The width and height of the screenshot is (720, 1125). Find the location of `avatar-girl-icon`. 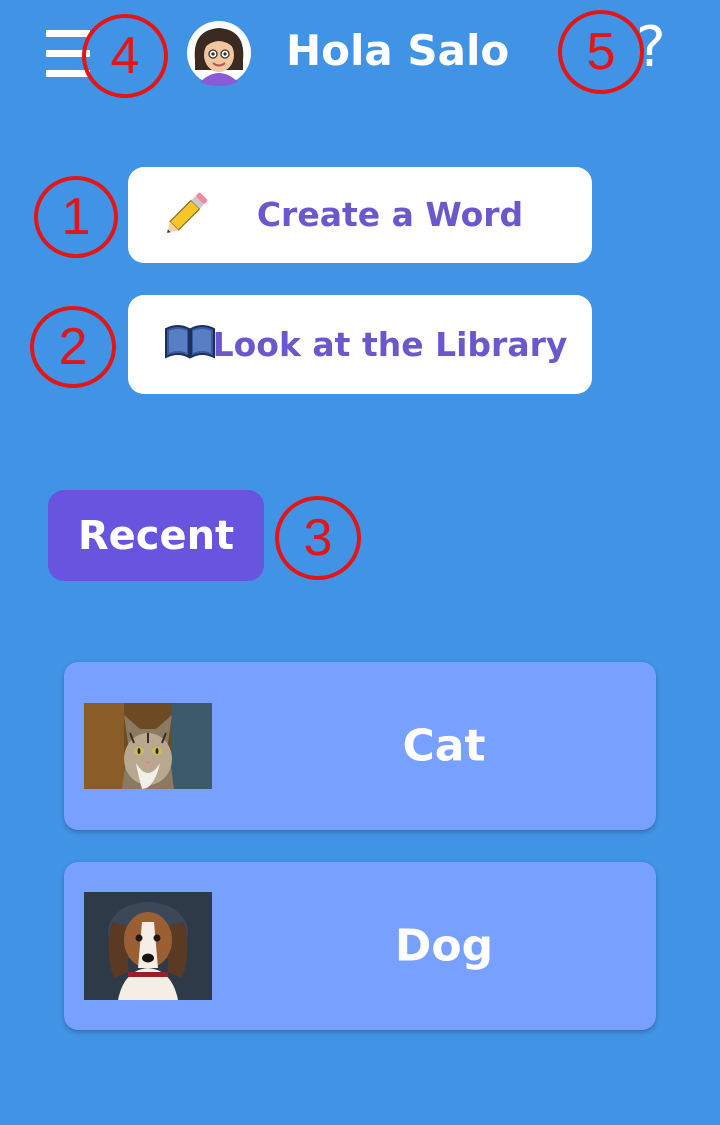

avatar-girl-icon is located at coordinates (219, 53).